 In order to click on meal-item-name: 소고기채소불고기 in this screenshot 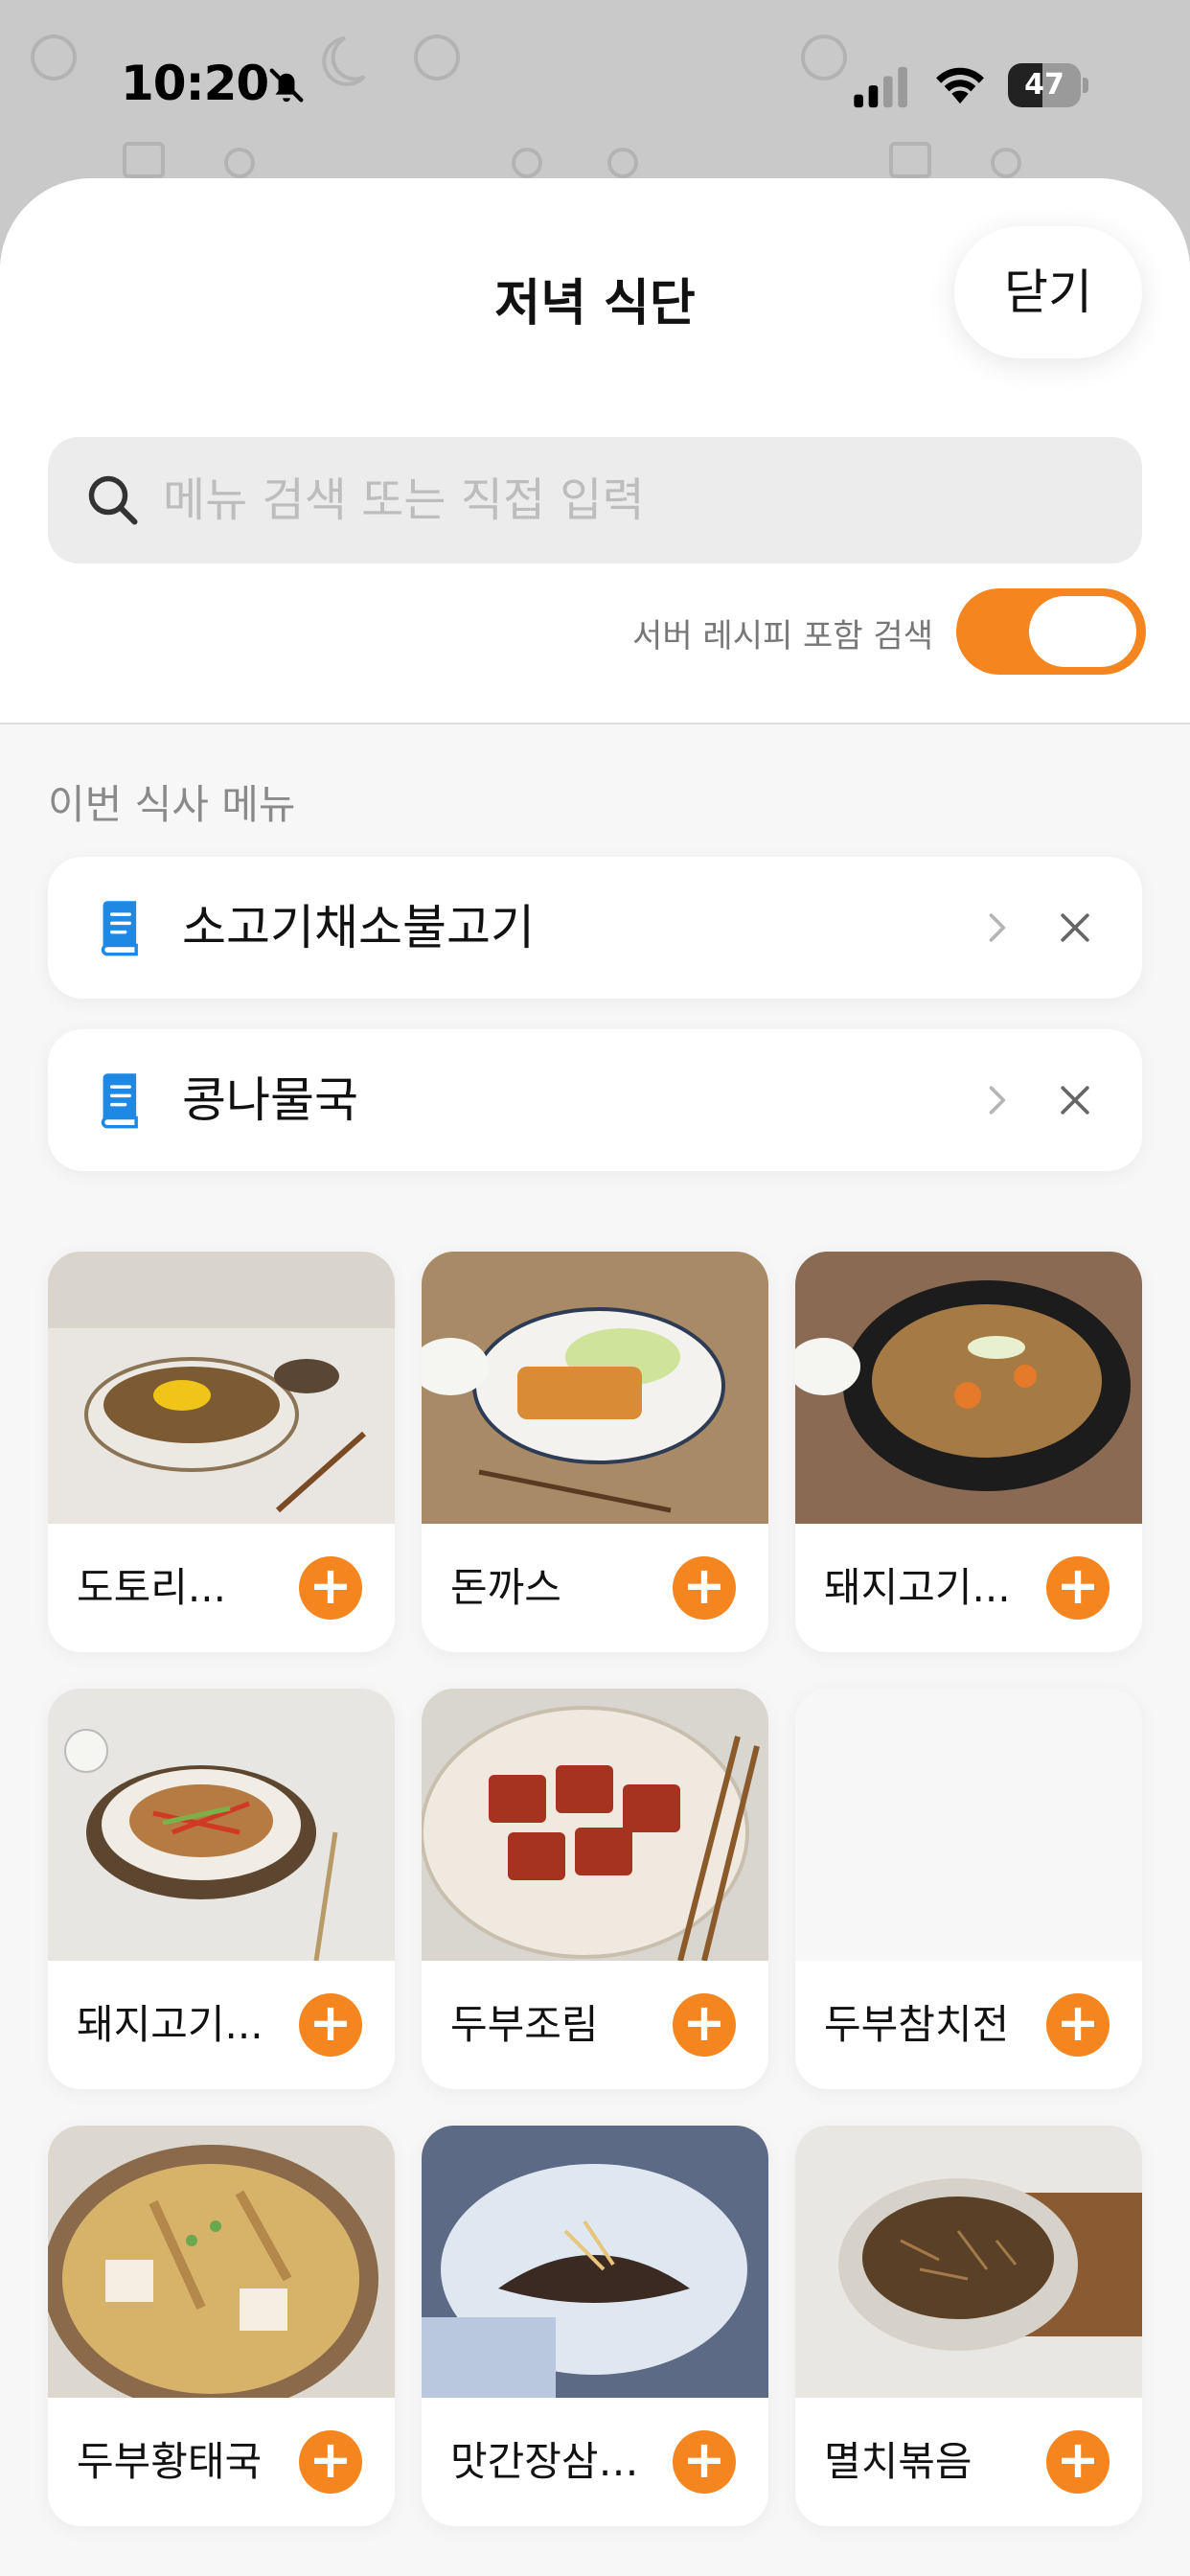, I will do `click(358, 927)`.